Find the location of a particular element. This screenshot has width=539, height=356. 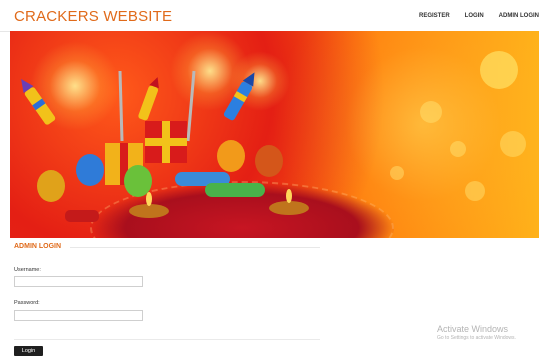

cracker-string is located at coordinates (82, 216).